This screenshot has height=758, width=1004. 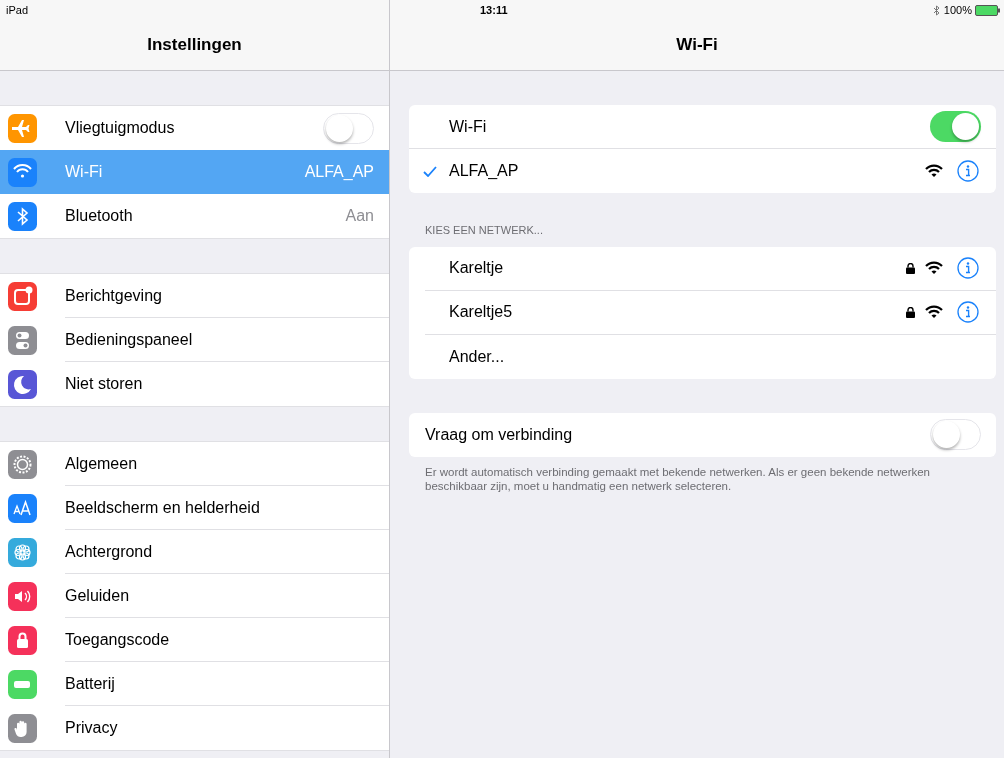 I want to click on device-name: iPad, so click(x=17, y=10).